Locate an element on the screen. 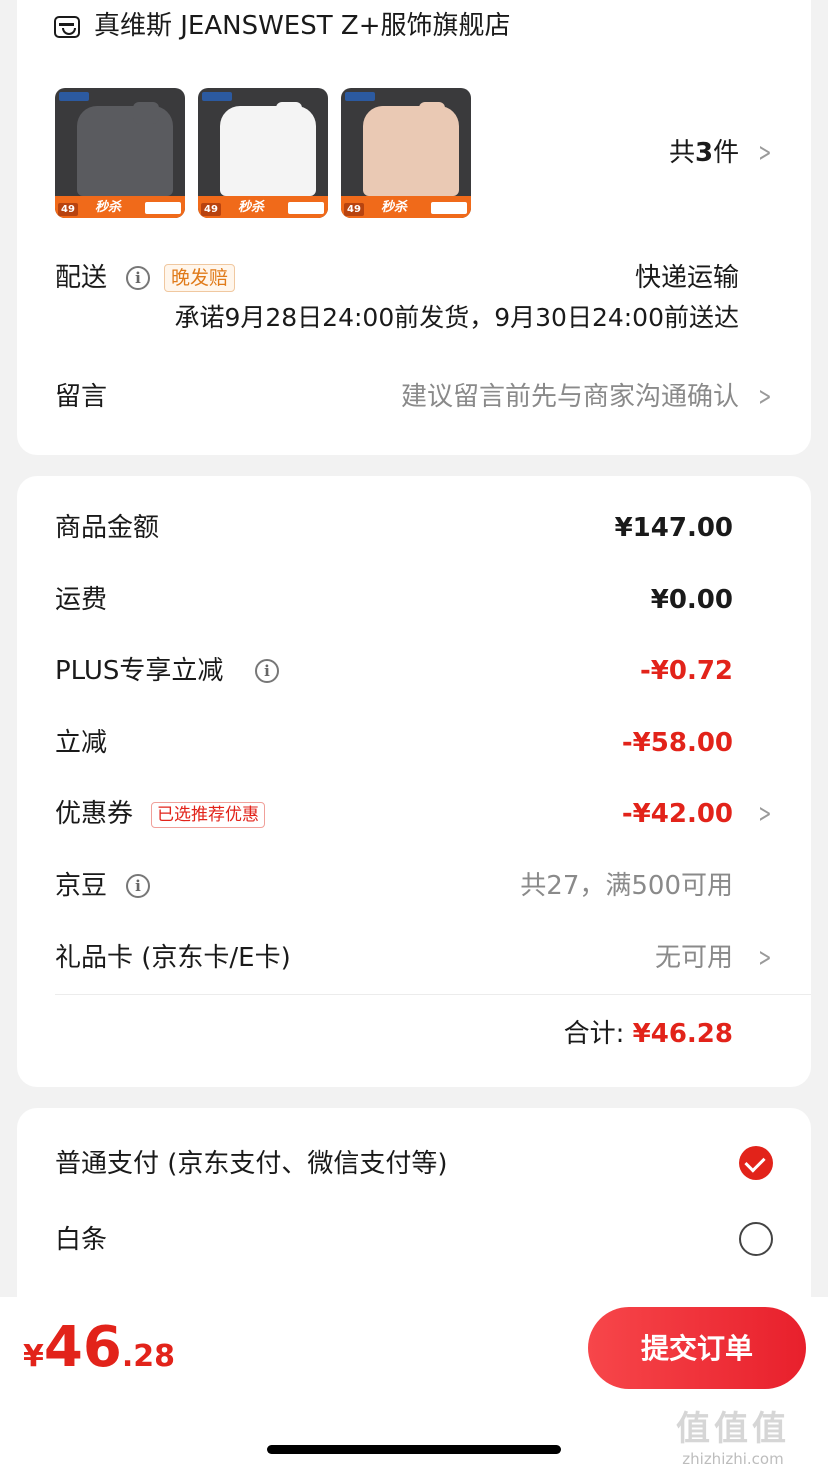 Image resolution: width=828 pixels, height=1474 pixels. payment-option-baitiao-label: 白条 is located at coordinates (81, 1240).